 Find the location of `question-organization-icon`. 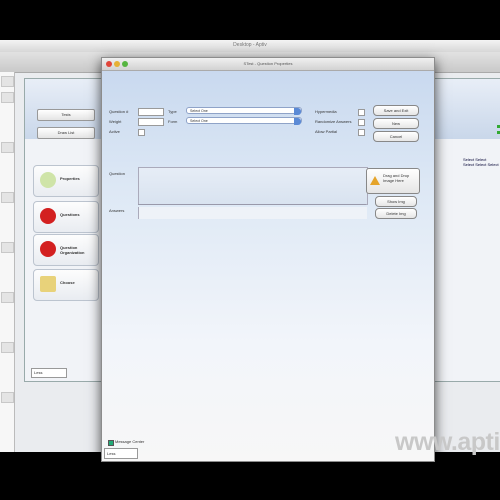

question-organization-icon is located at coordinates (48, 249).